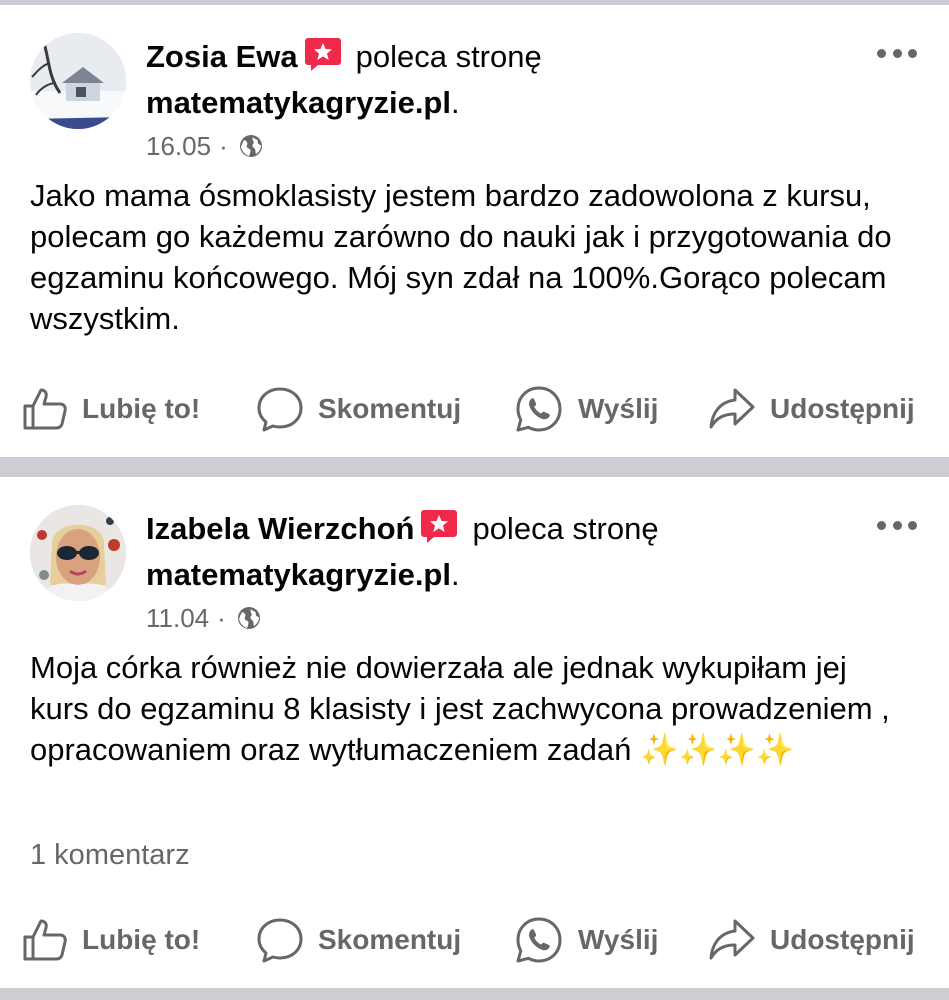  Describe the element at coordinates (110, 855) in the screenshot. I see `comments-count: 1 komentarz` at that location.